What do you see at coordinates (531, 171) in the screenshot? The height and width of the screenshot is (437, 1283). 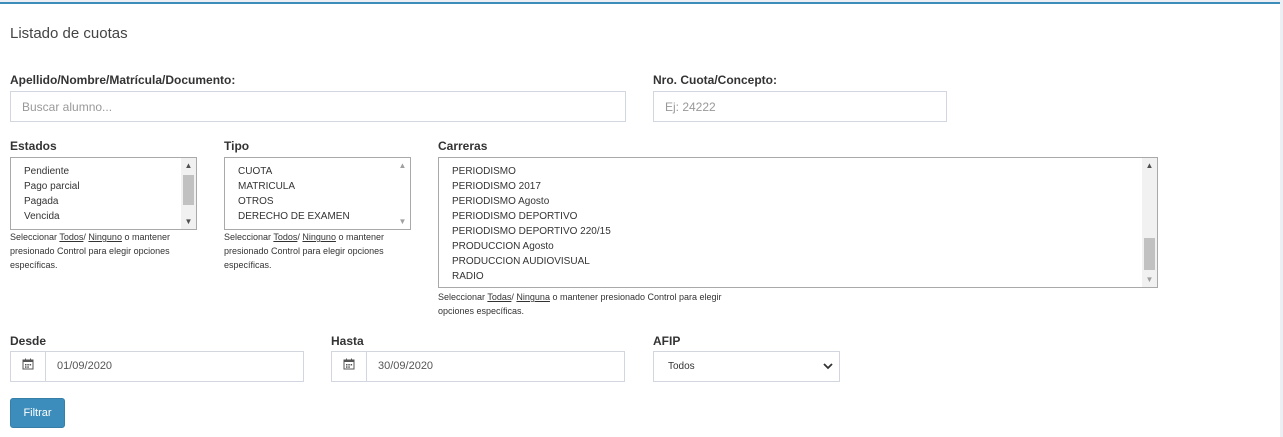 I see `carreras-option: PERIODISMO` at bounding box center [531, 171].